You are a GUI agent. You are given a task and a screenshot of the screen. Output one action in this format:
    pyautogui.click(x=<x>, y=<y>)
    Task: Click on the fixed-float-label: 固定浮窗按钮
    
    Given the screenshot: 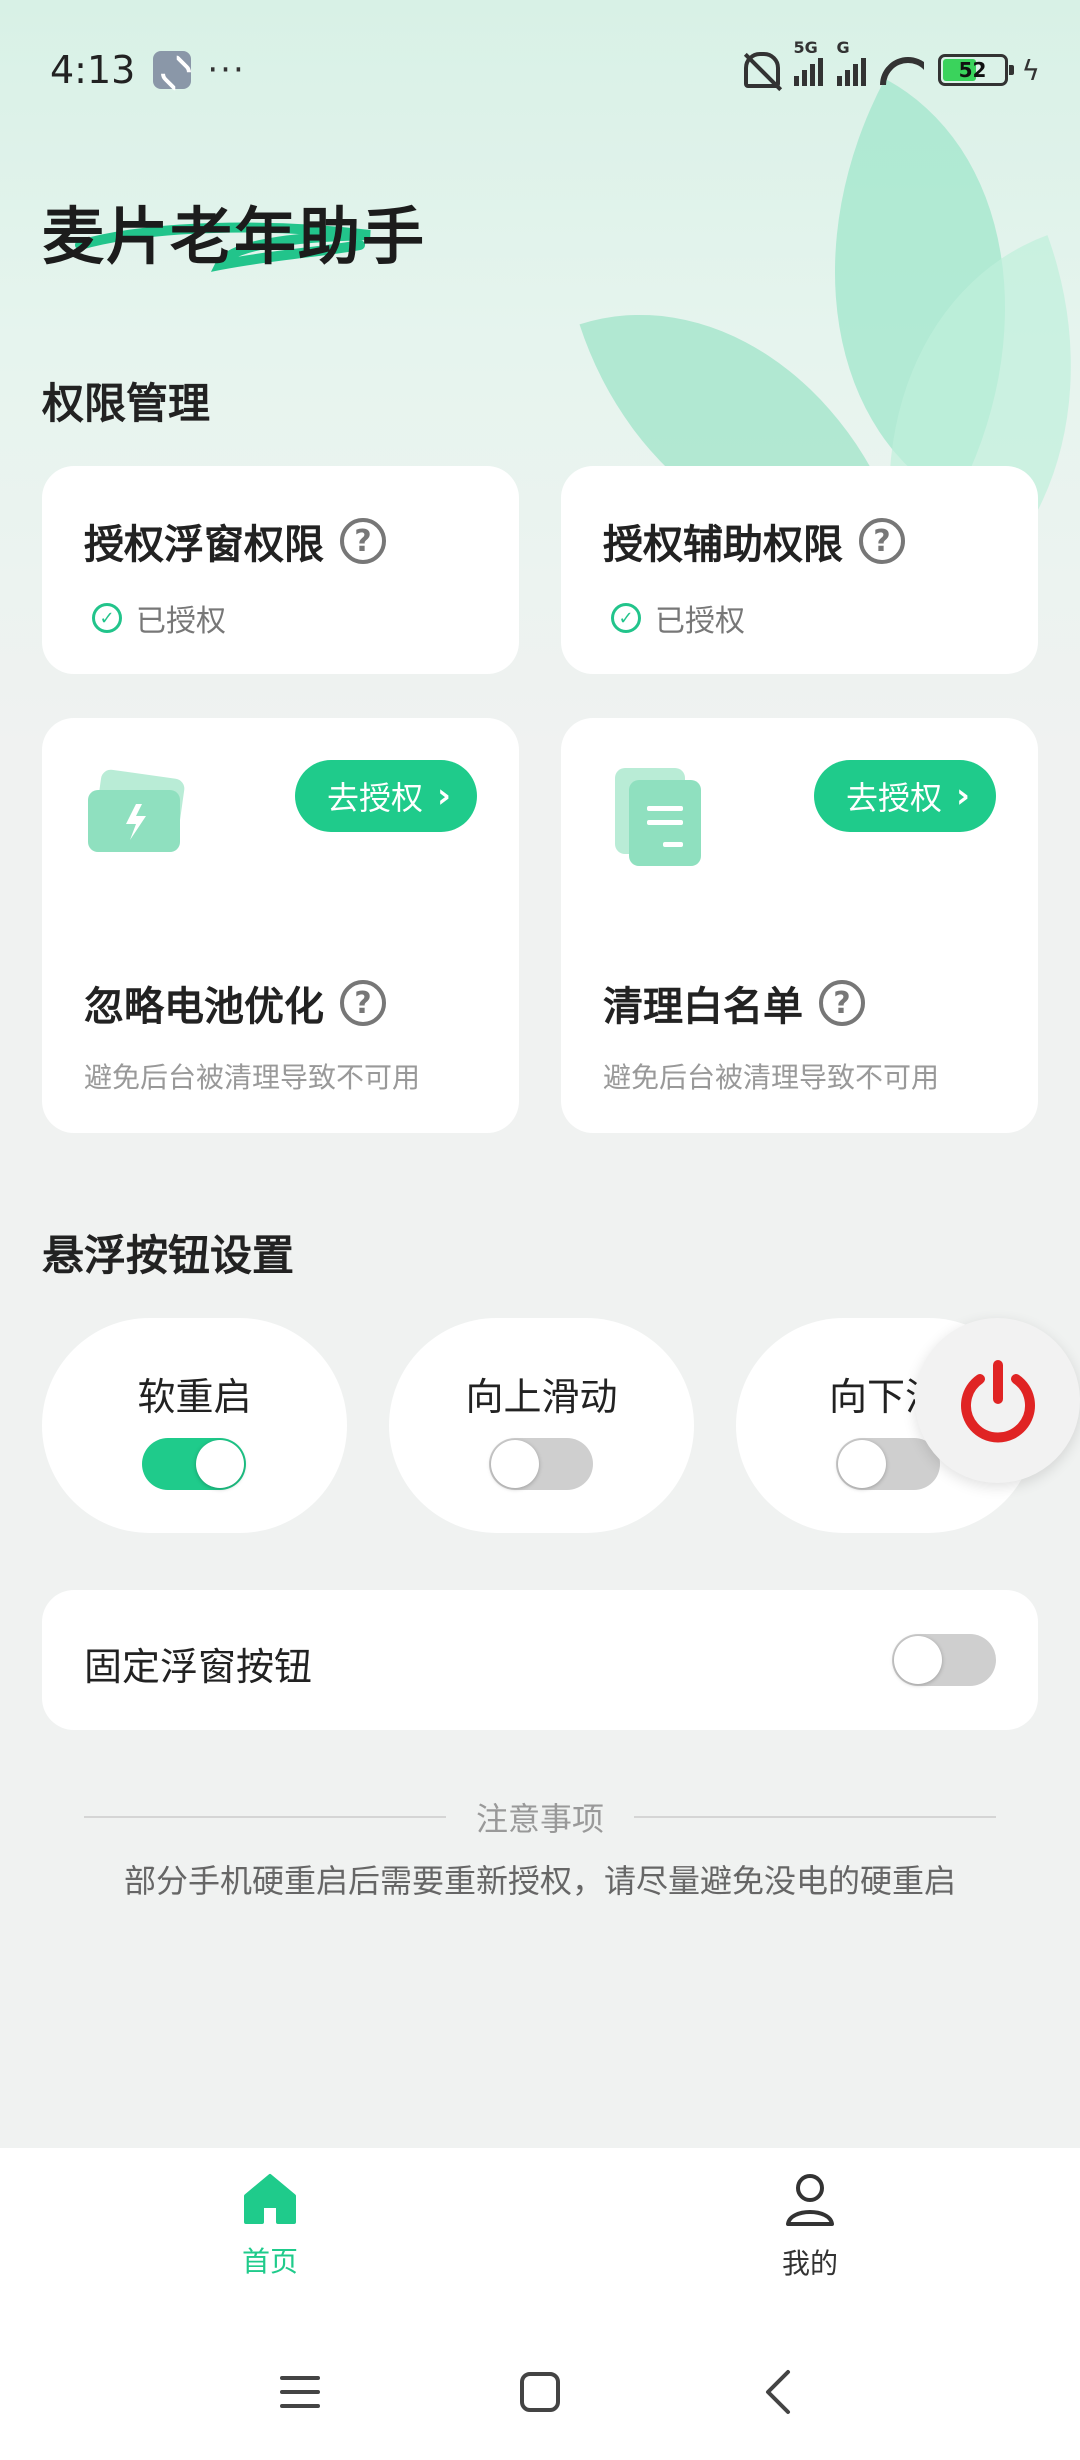 What is the action you would take?
    pyautogui.click(x=198, y=1667)
    